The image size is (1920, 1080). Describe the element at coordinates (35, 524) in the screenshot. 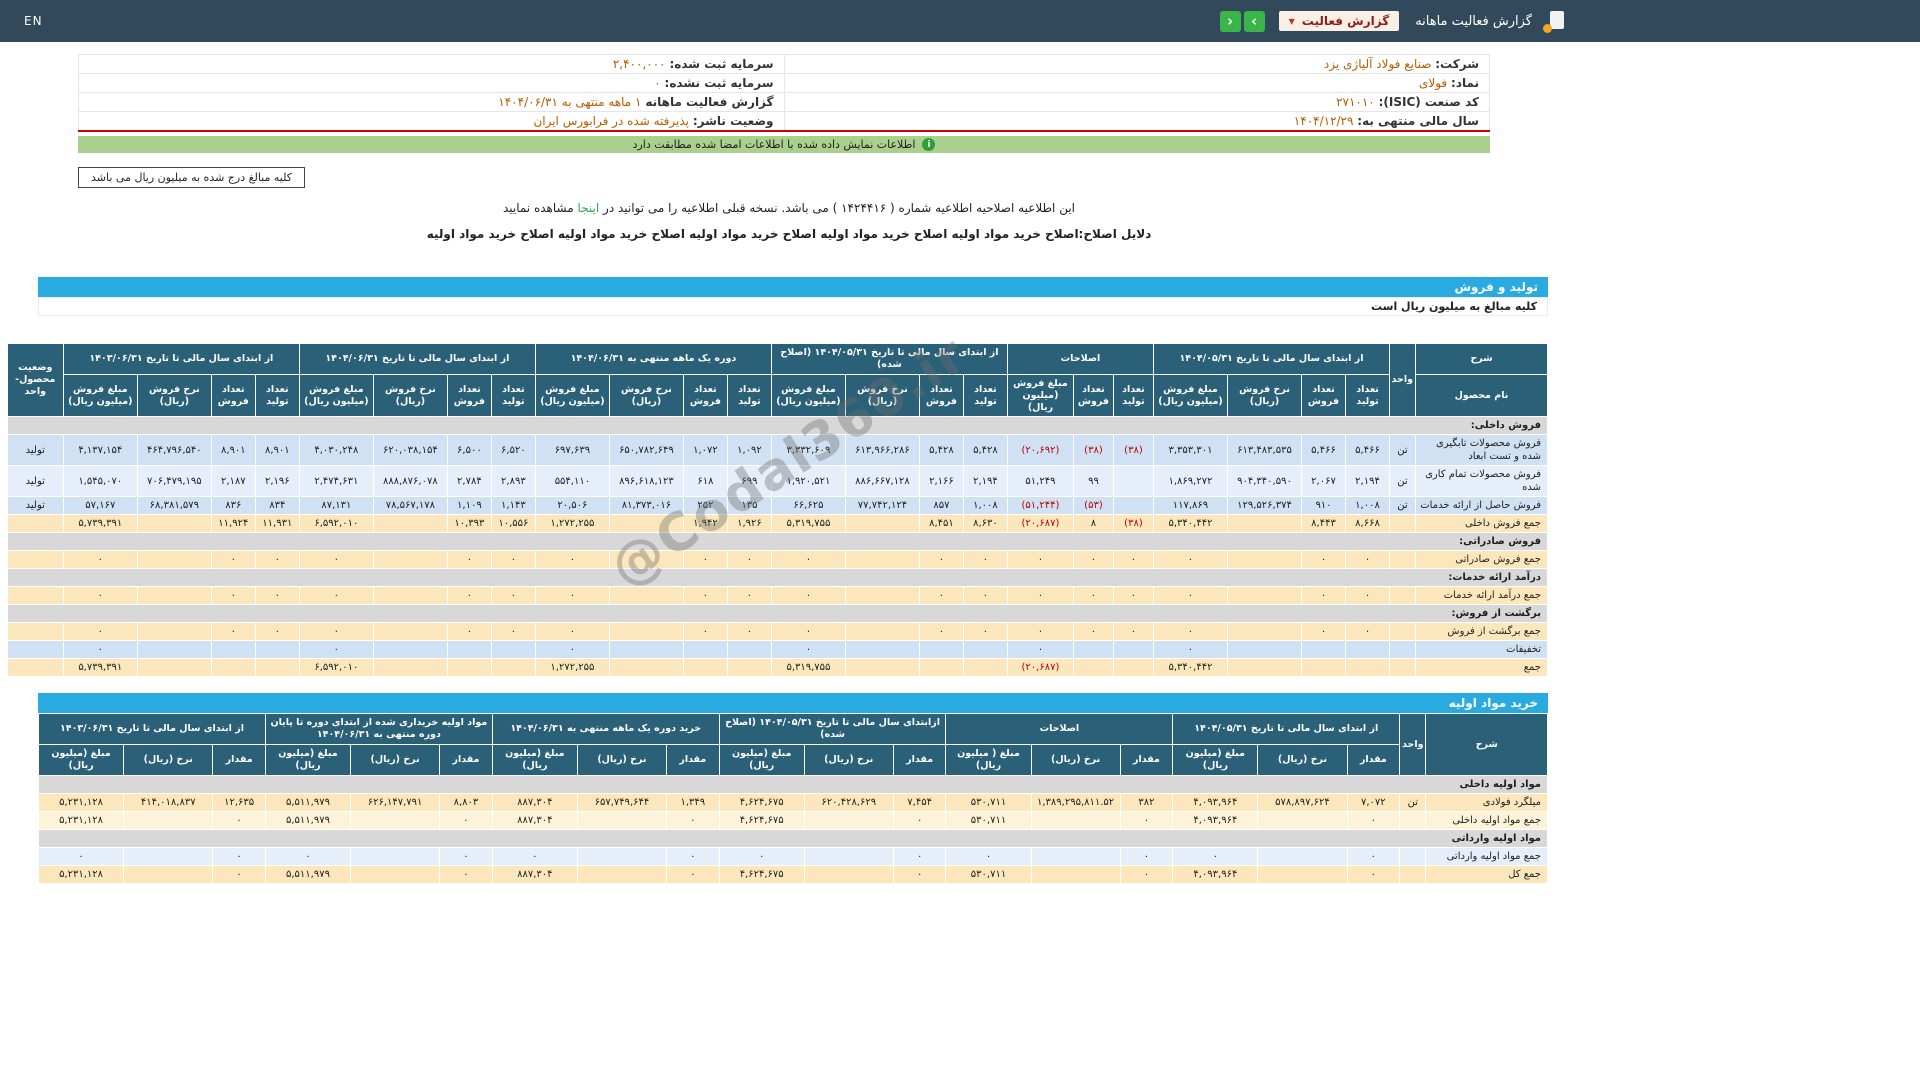

I see `status-cell` at that location.